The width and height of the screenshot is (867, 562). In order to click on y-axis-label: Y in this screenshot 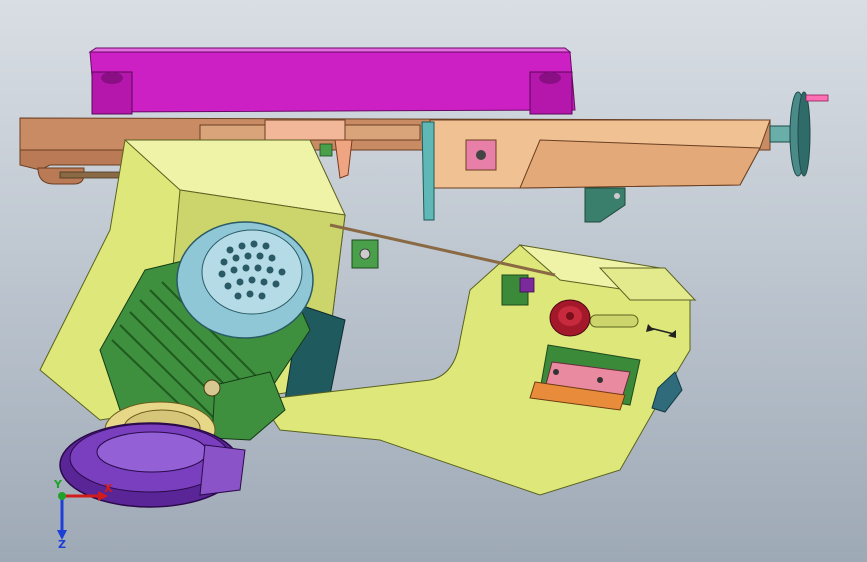, I will do `click(58, 484)`.